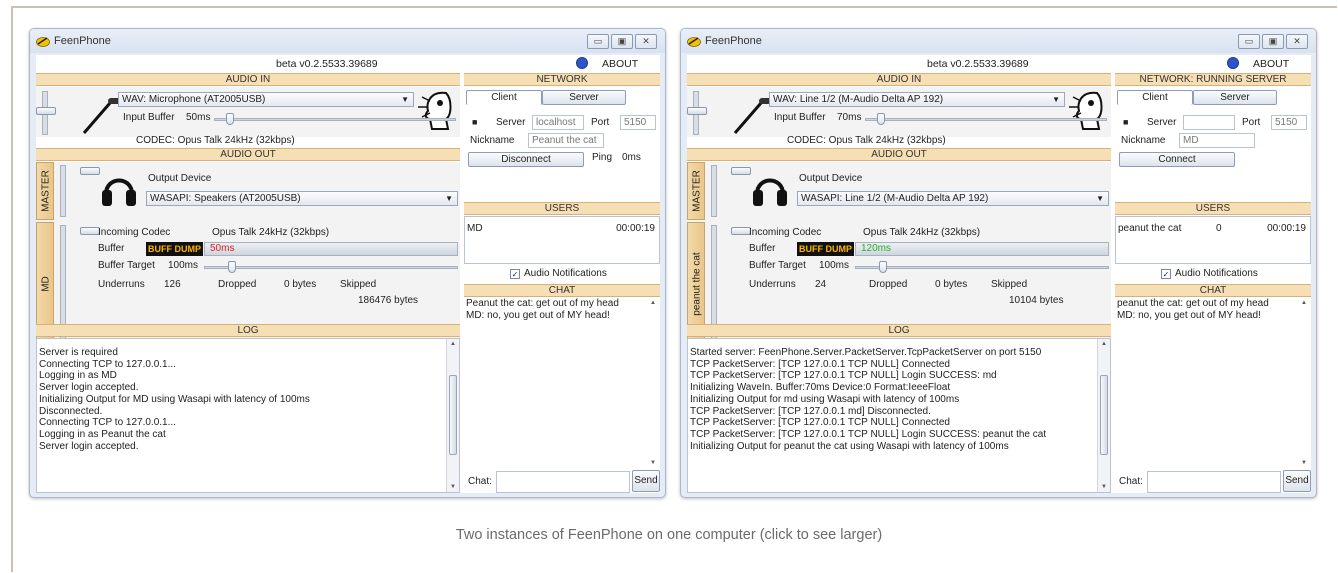 The width and height of the screenshot is (1338, 573). What do you see at coordinates (302, 198) in the screenshot?
I see `output-device-select: WASAPI: Speakers (AT2005USB) ▼` at bounding box center [302, 198].